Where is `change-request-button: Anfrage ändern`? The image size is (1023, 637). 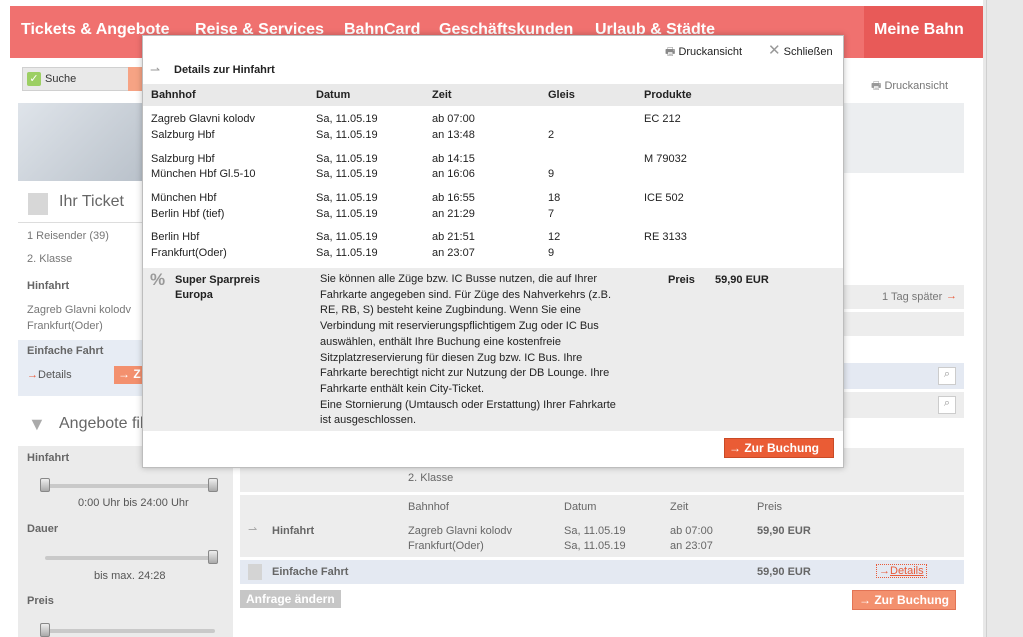 change-request-button: Anfrage ändern is located at coordinates (290, 599).